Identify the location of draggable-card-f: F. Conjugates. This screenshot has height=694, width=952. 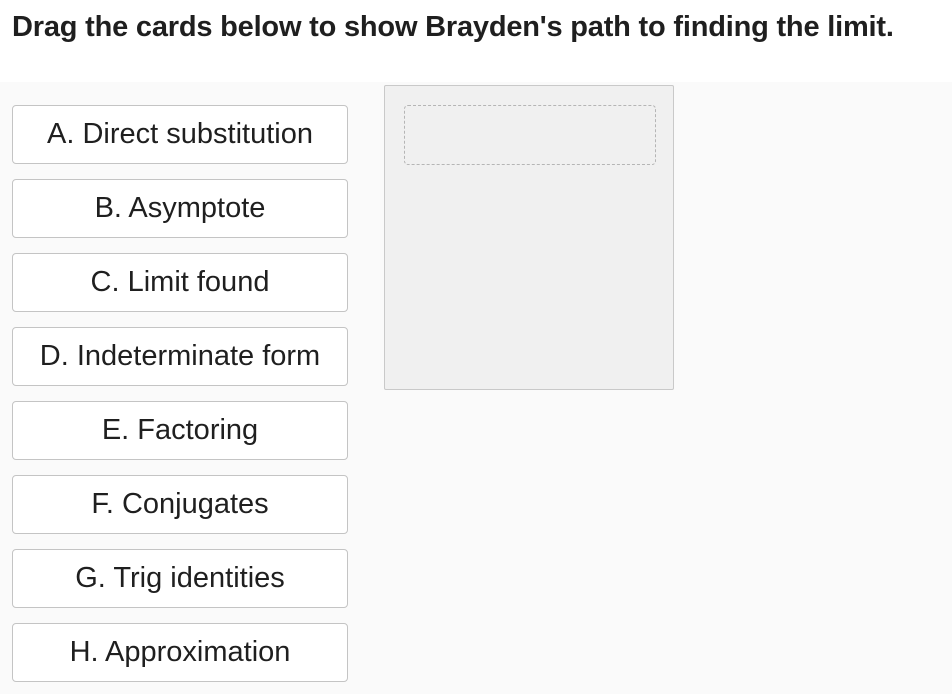
(180, 504).